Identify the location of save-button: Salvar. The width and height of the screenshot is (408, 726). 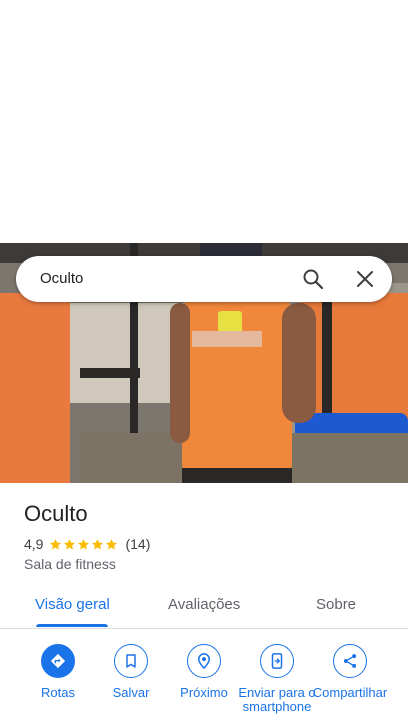
(131, 672).